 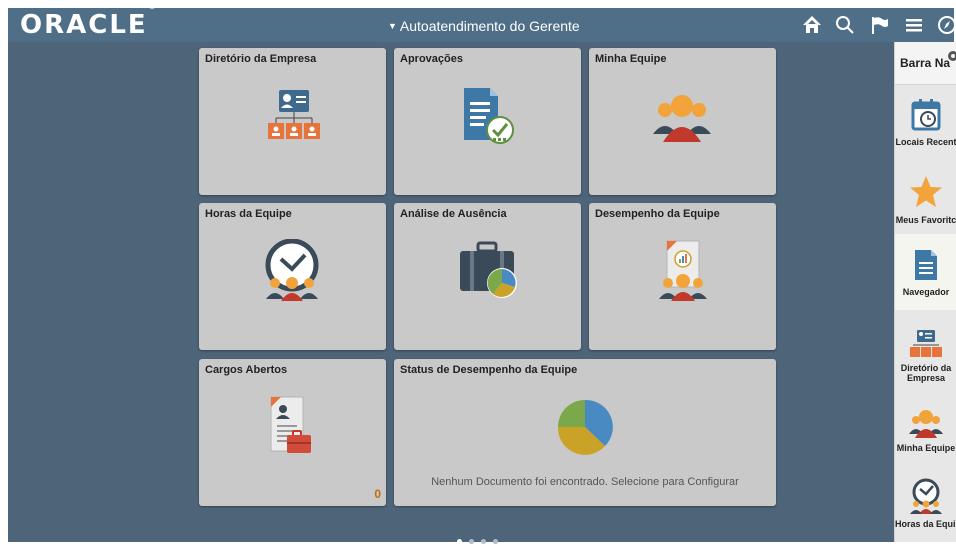 What do you see at coordinates (392, 26) in the screenshot?
I see `caret-down-icon: ▼` at bounding box center [392, 26].